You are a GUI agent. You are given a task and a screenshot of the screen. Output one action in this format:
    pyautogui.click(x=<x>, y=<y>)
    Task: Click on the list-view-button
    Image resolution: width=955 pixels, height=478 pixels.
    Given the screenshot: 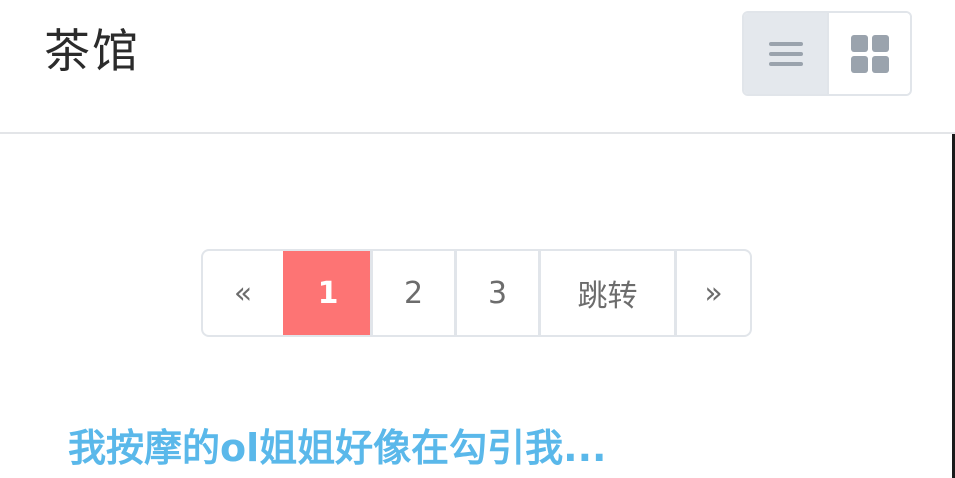 What is the action you would take?
    pyautogui.click(x=785, y=53)
    